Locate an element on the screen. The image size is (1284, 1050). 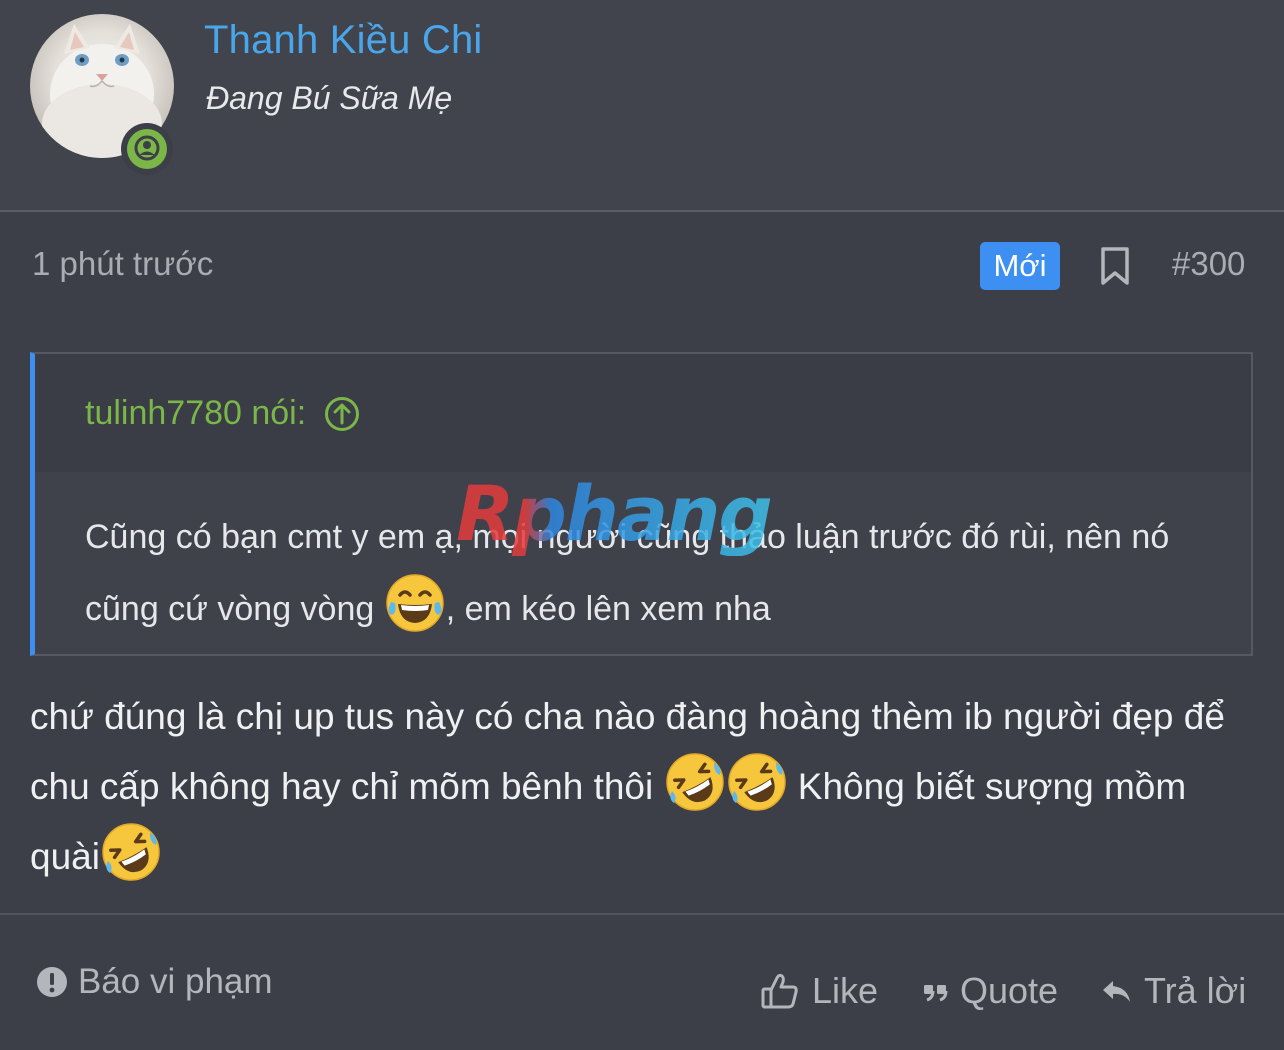
quote-button: Quote is located at coordinates (990, 991).